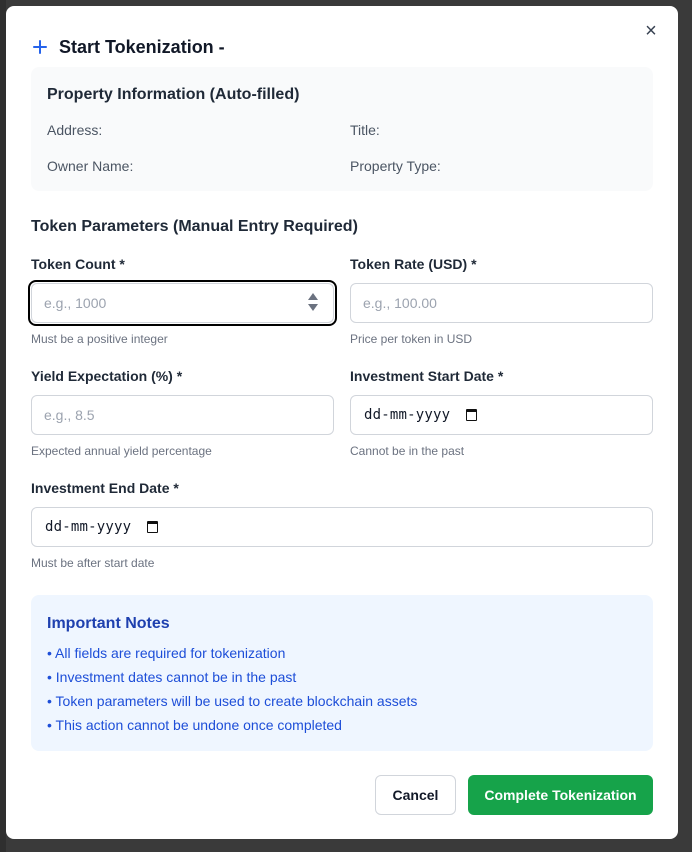 The width and height of the screenshot is (692, 852). I want to click on close-button: ×, so click(651, 31).